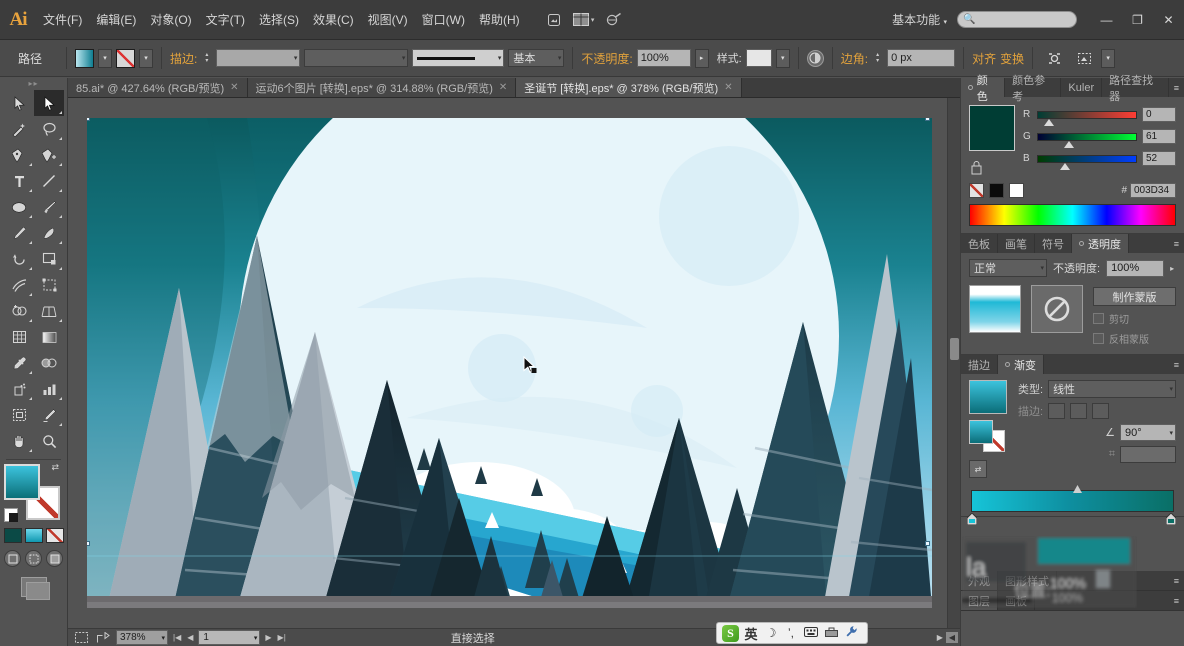 The width and height of the screenshot is (1184, 646). I want to click on fill-swatch-caret: ▾, so click(105, 58).